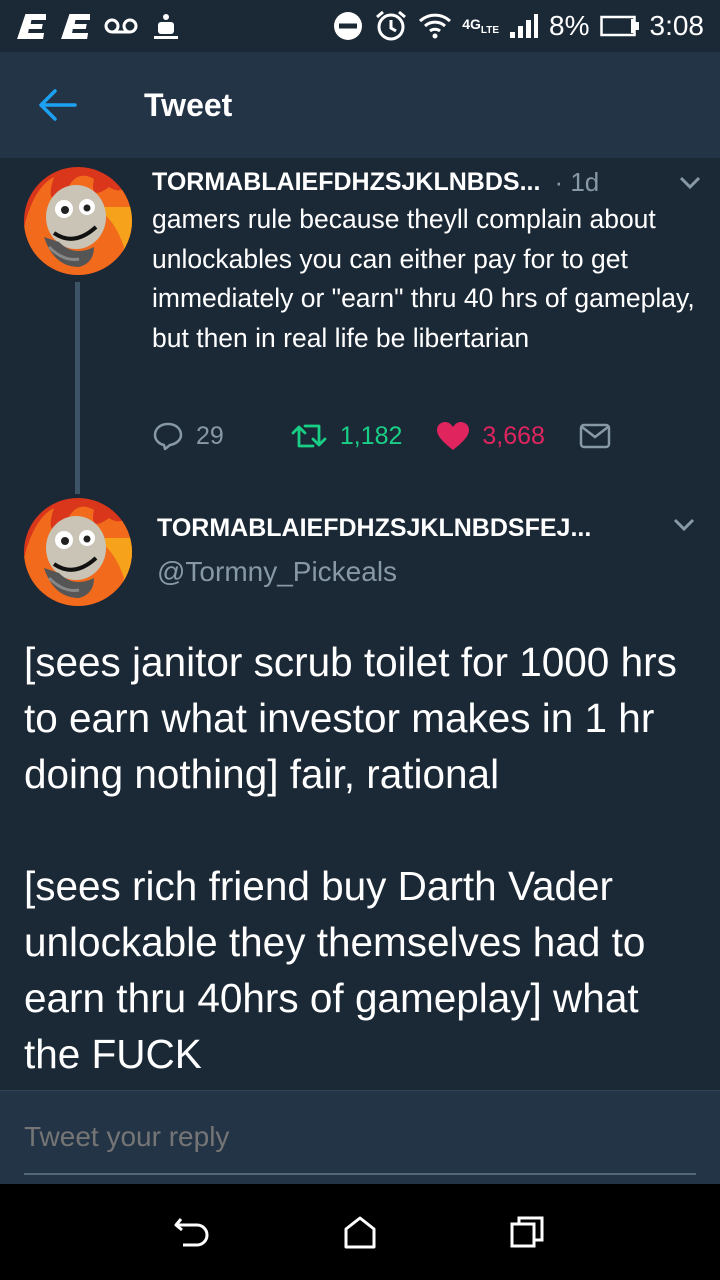 The image size is (720, 1280). I want to click on tweet-header: TORMABLAIEFDHZSJKLNBDS... · 1d, so click(432, 182).